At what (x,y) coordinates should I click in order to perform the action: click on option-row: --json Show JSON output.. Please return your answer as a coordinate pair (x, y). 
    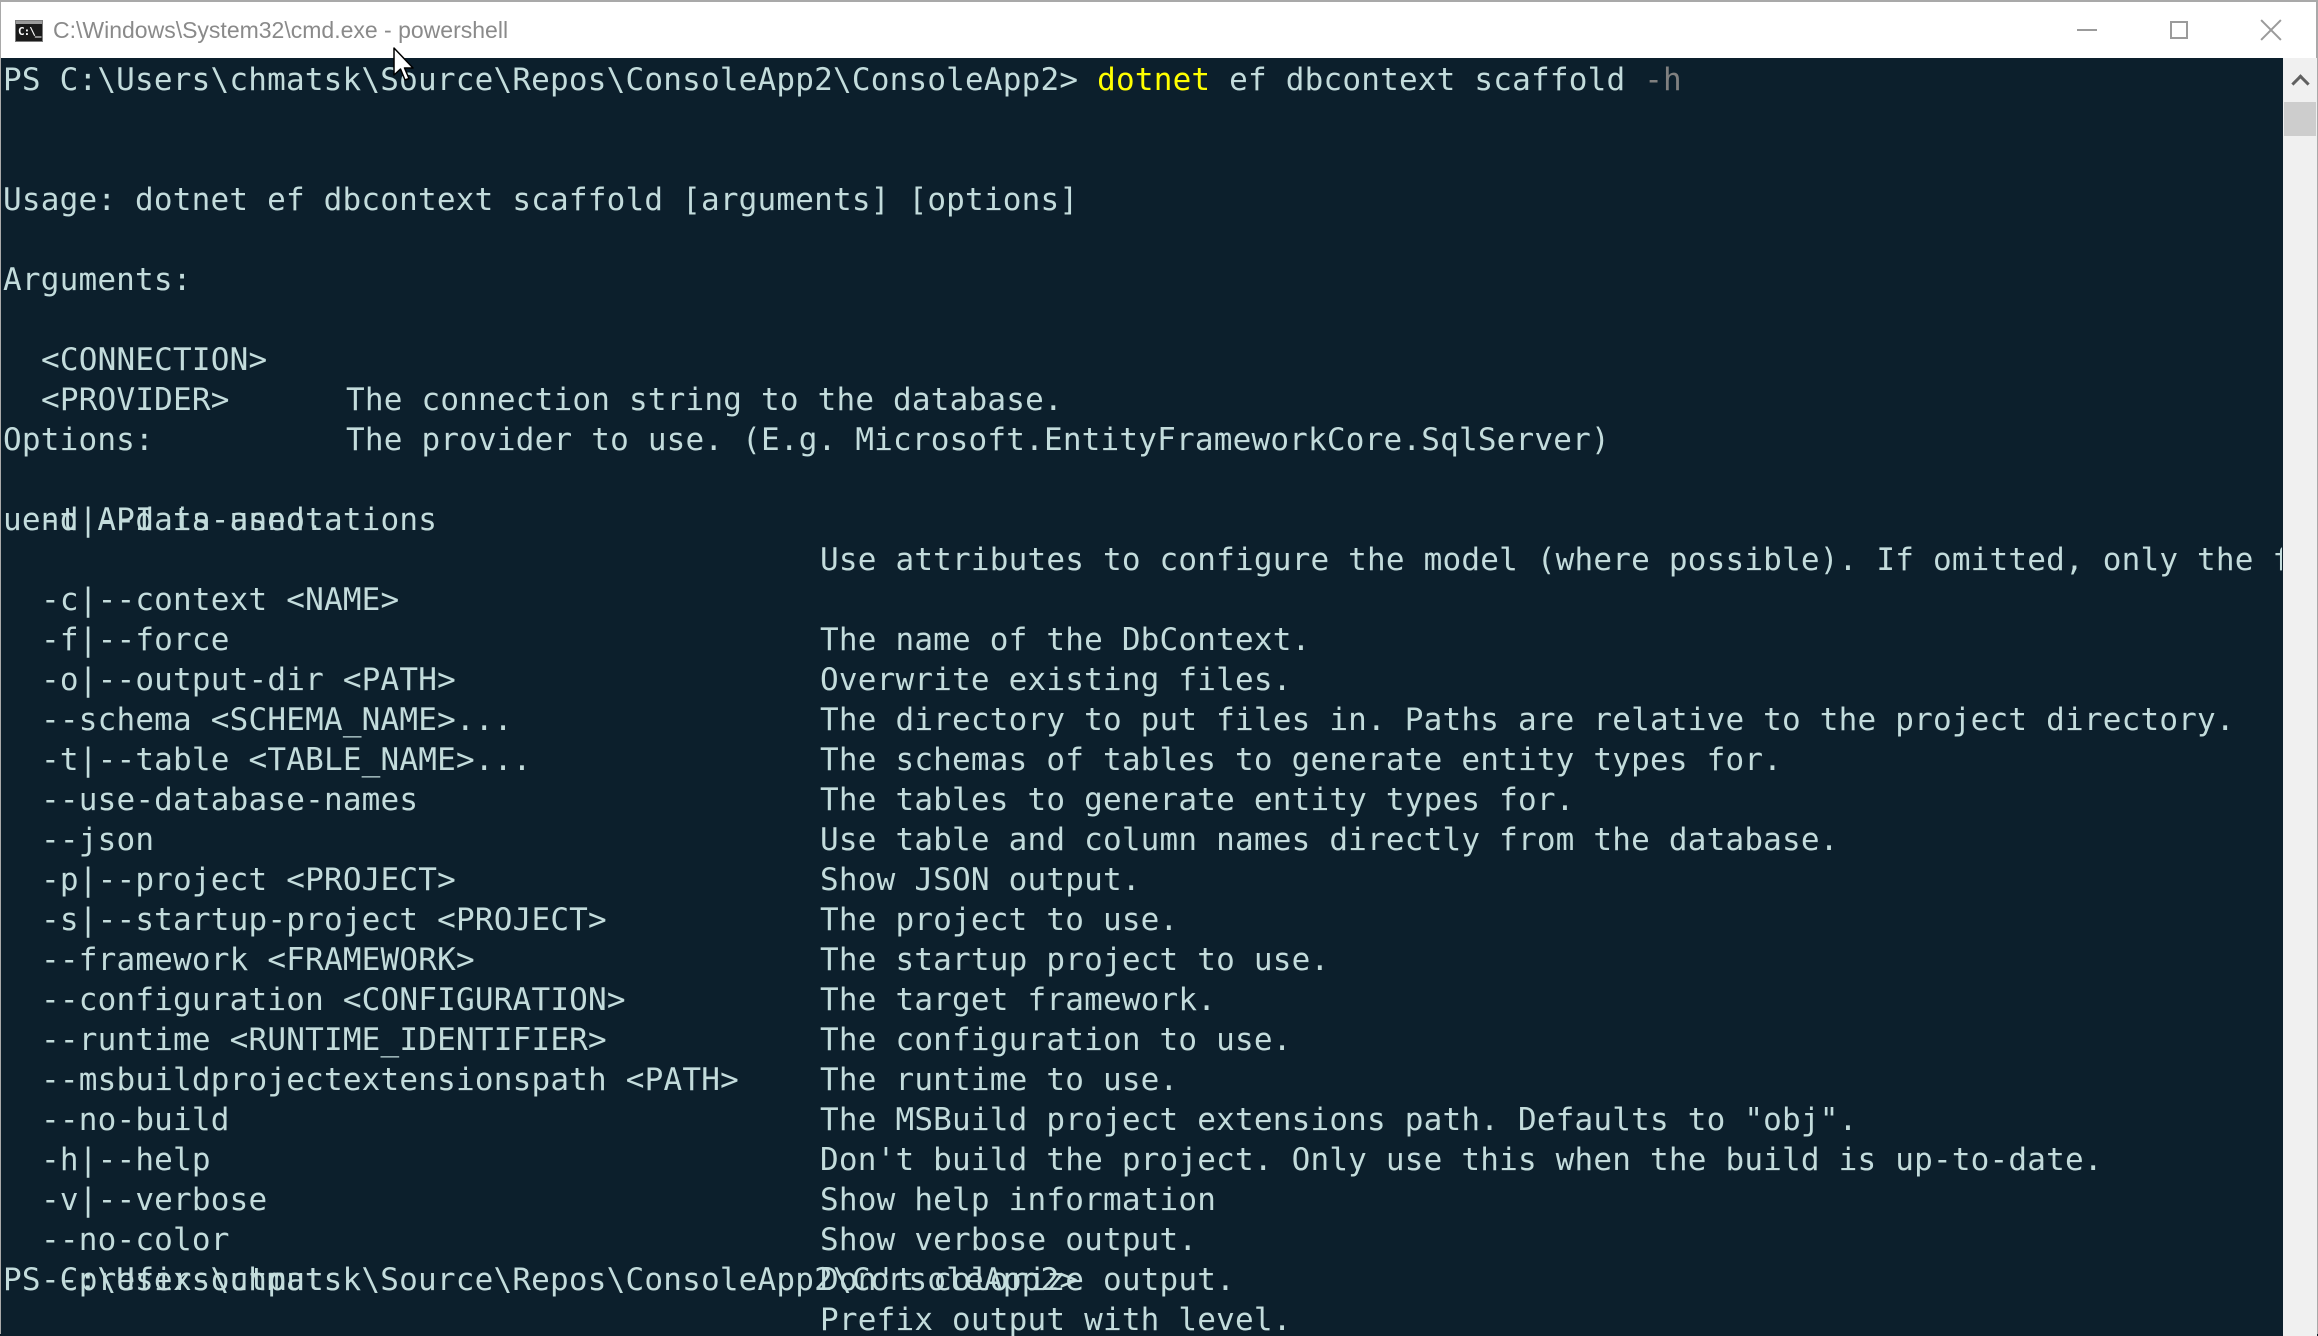
    Looking at the image, I should click on (1161, 839).